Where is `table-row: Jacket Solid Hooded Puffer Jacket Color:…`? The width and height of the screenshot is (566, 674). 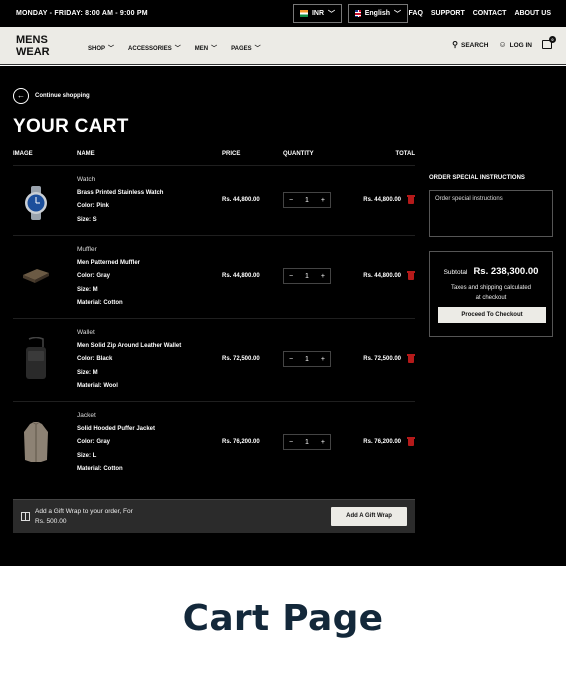
table-row: Jacket Solid Hooded Puffer Jacket Color:… is located at coordinates (214, 443).